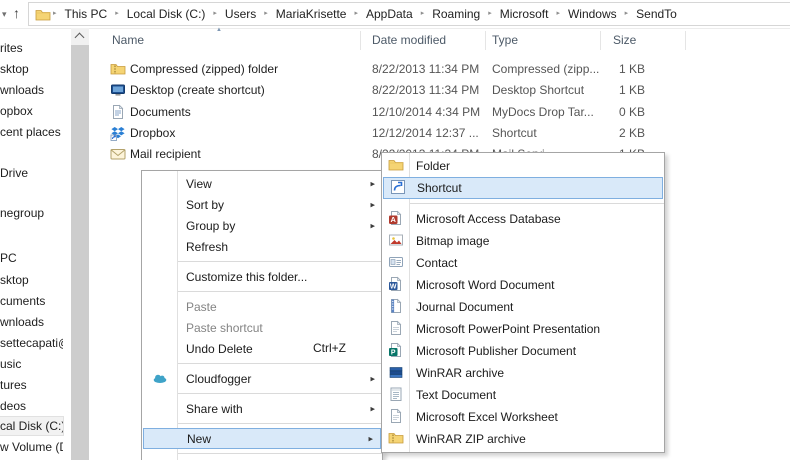  What do you see at coordinates (453, 241) in the screenshot?
I see `menu-item-label: Bitmap image` at bounding box center [453, 241].